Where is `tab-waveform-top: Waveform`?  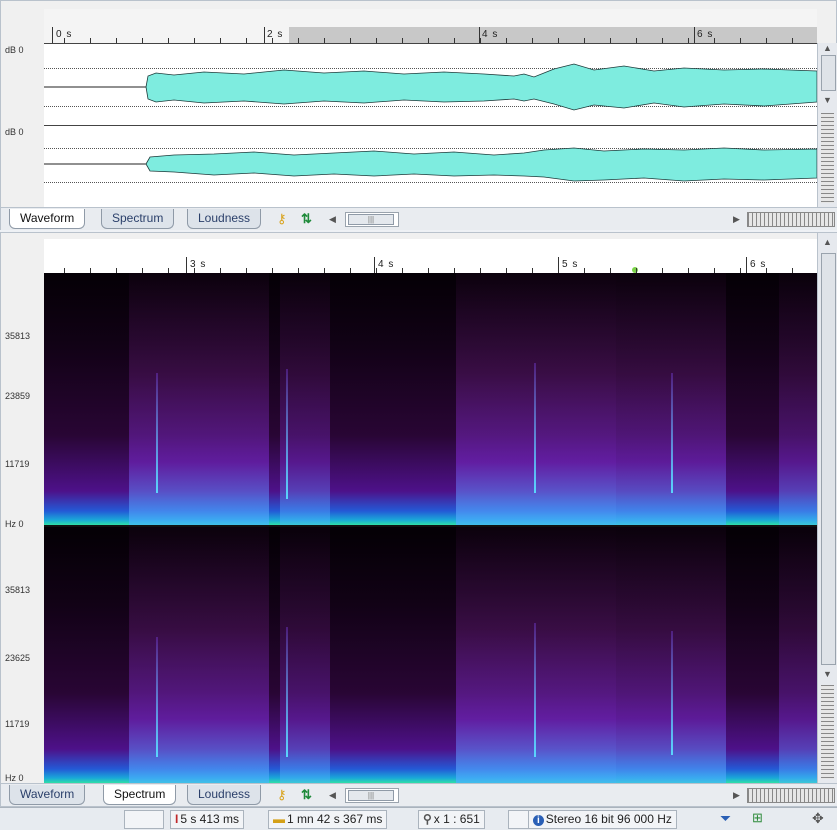
tab-waveform-top: Waveform is located at coordinates (47, 219).